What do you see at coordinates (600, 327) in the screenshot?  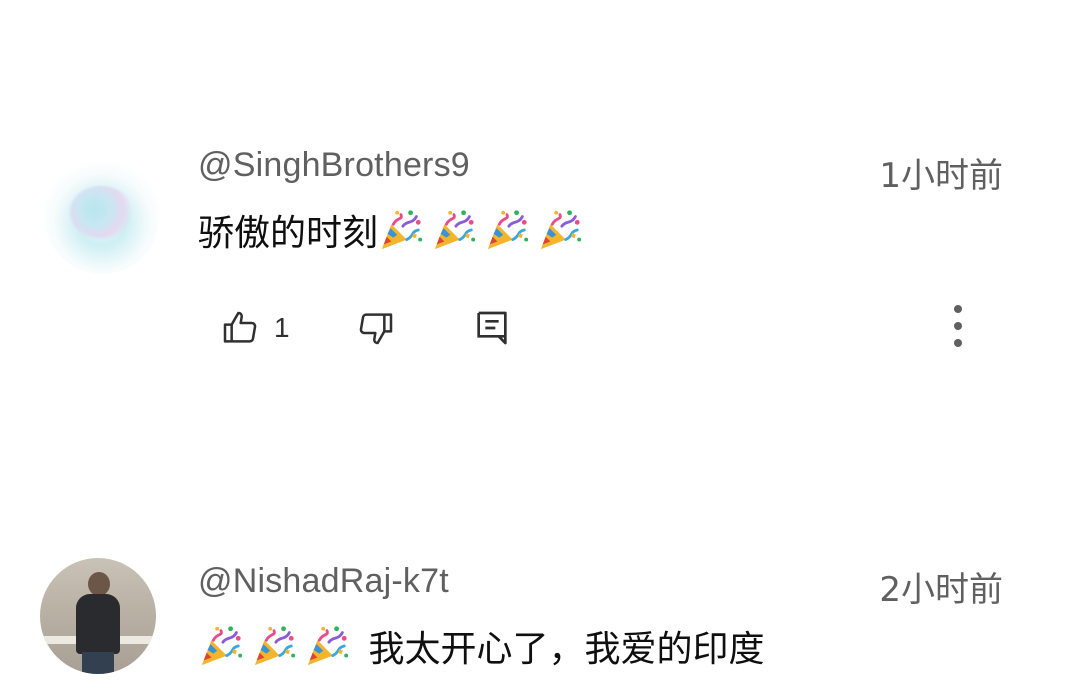 I see `comment-actions: 1` at bounding box center [600, 327].